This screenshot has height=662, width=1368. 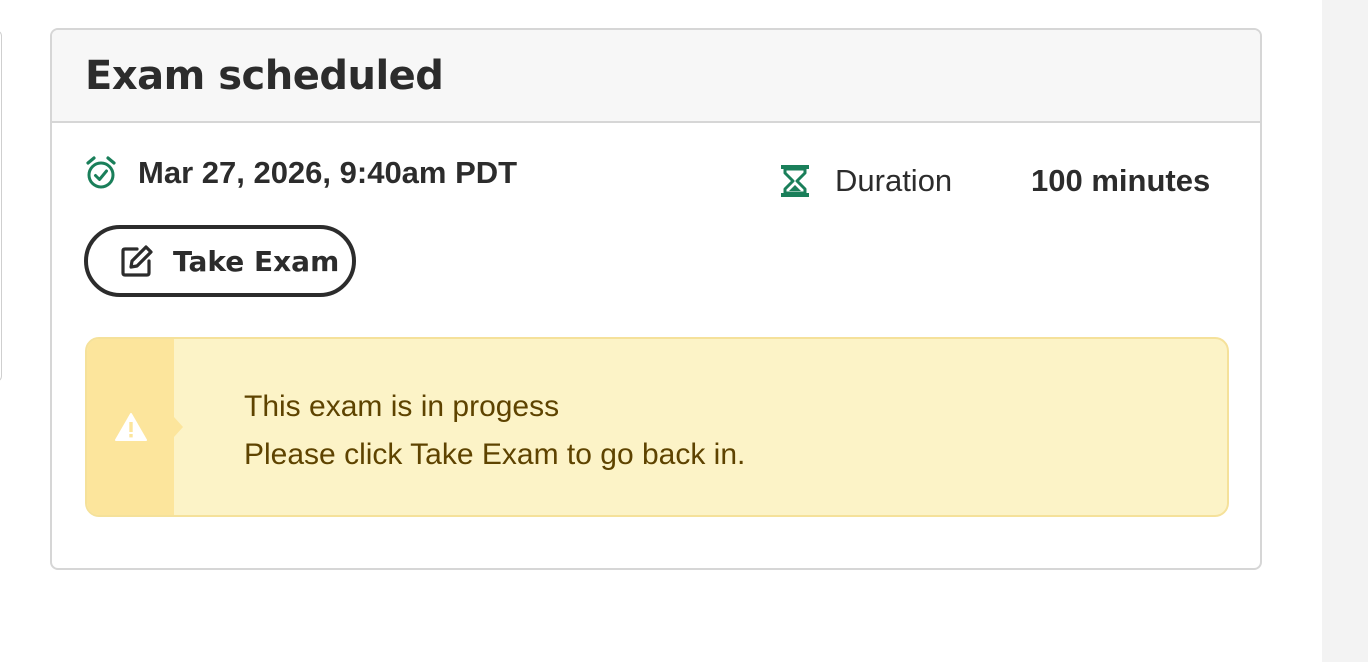 What do you see at coordinates (795, 181) in the screenshot?
I see `hourglass-icon` at bounding box center [795, 181].